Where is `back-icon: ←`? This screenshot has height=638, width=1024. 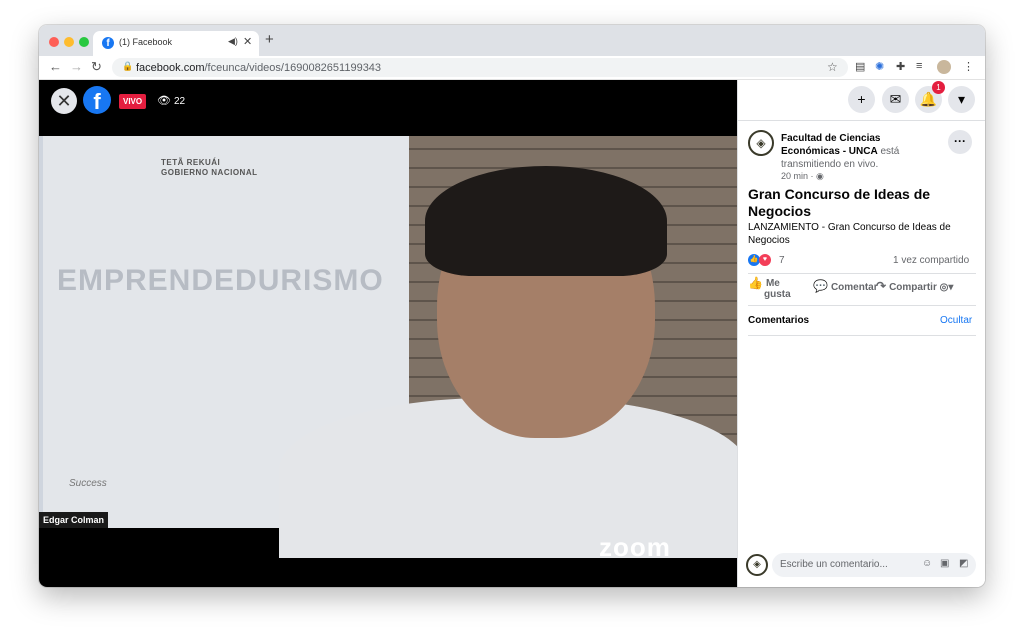 back-icon: ← is located at coordinates (55, 66).